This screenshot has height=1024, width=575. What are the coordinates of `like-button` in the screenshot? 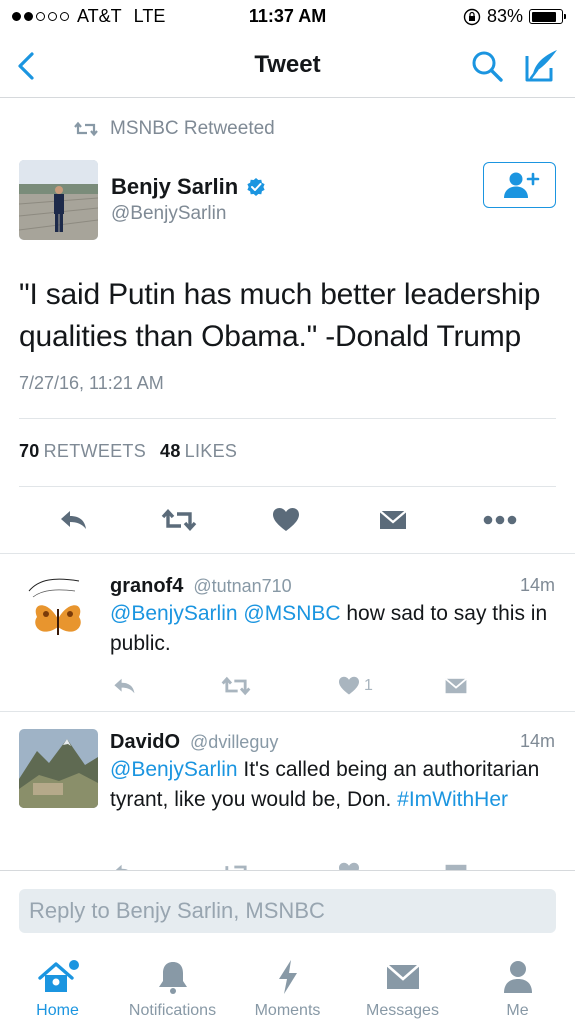 It's located at (286, 520).